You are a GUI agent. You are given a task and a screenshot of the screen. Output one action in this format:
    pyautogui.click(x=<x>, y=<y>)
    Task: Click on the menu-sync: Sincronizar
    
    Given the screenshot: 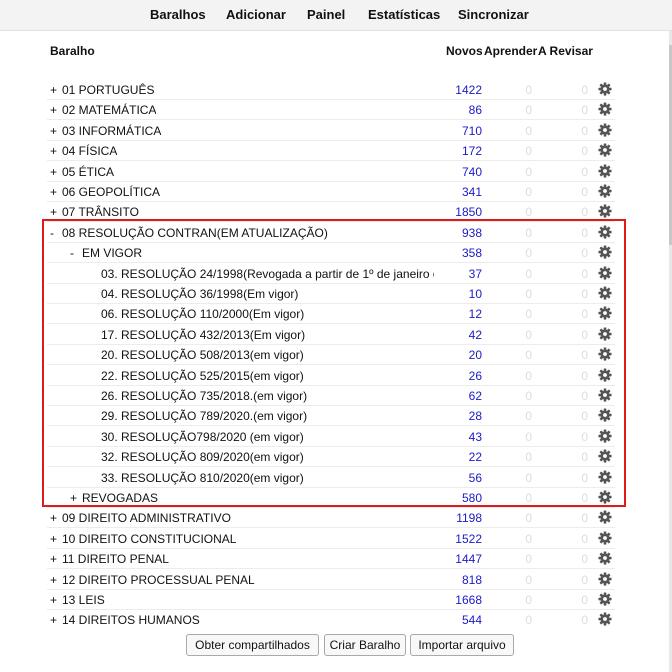 What is the action you would take?
    pyautogui.click(x=493, y=14)
    